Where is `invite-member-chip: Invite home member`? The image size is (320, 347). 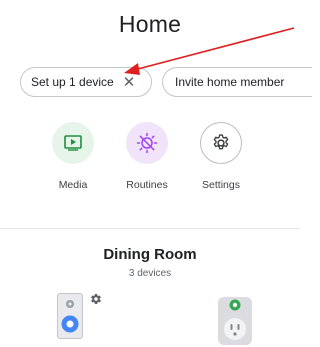
invite-member-chip: Invite home member is located at coordinates (237, 82).